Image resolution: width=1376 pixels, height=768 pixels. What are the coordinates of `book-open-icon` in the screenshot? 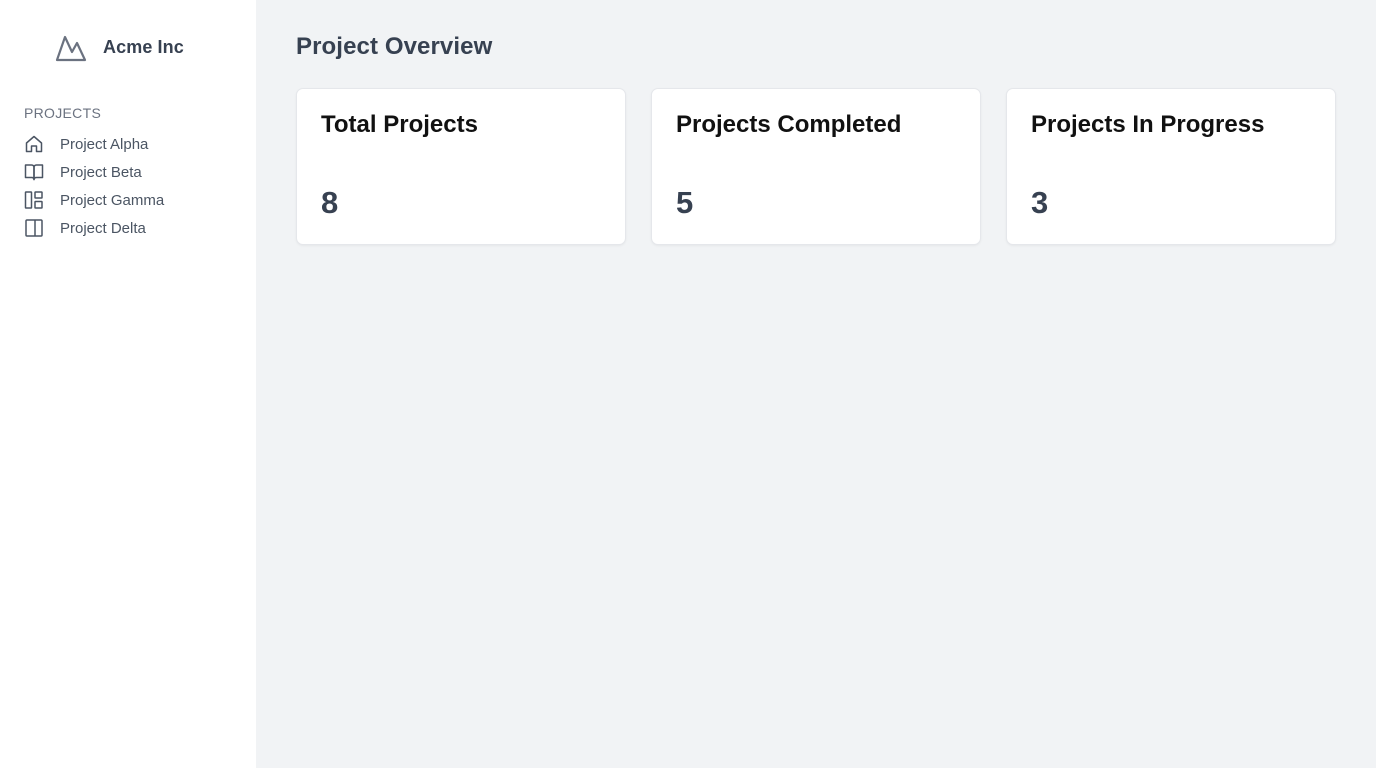 It's located at (34, 172).